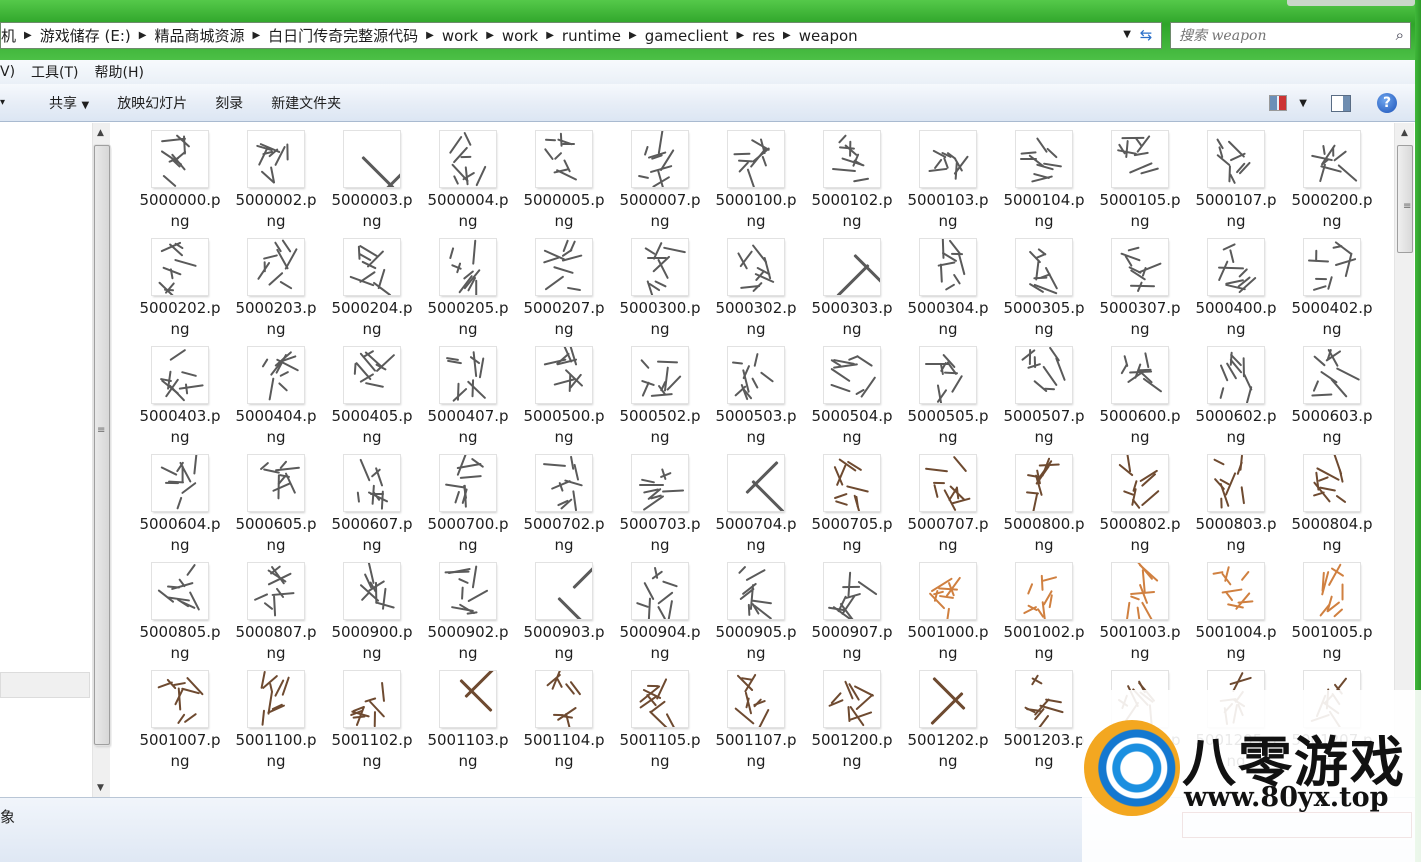 Image resolution: width=1421 pixels, height=862 pixels. I want to click on file-item: 5000902.png, so click(468, 617).